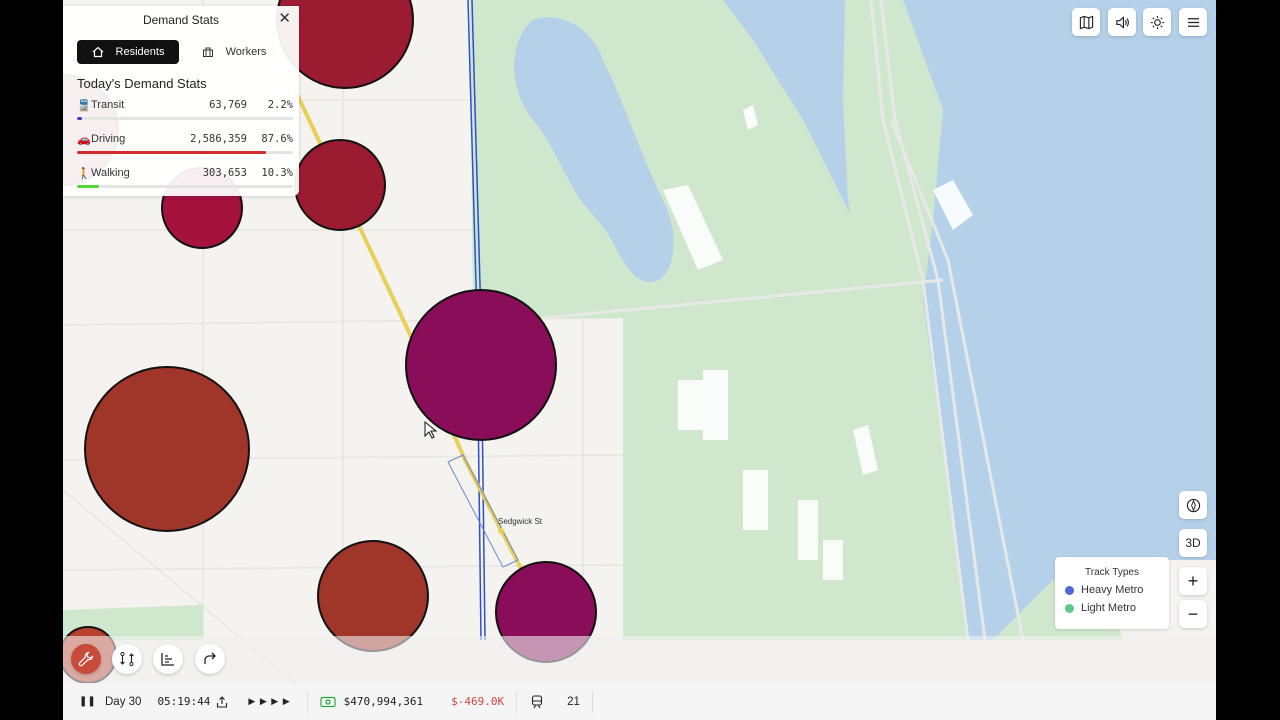 The height and width of the screenshot is (720, 1280). Describe the element at coordinates (228, 105) in the screenshot. I see `stat-count: 63,769` at that location.